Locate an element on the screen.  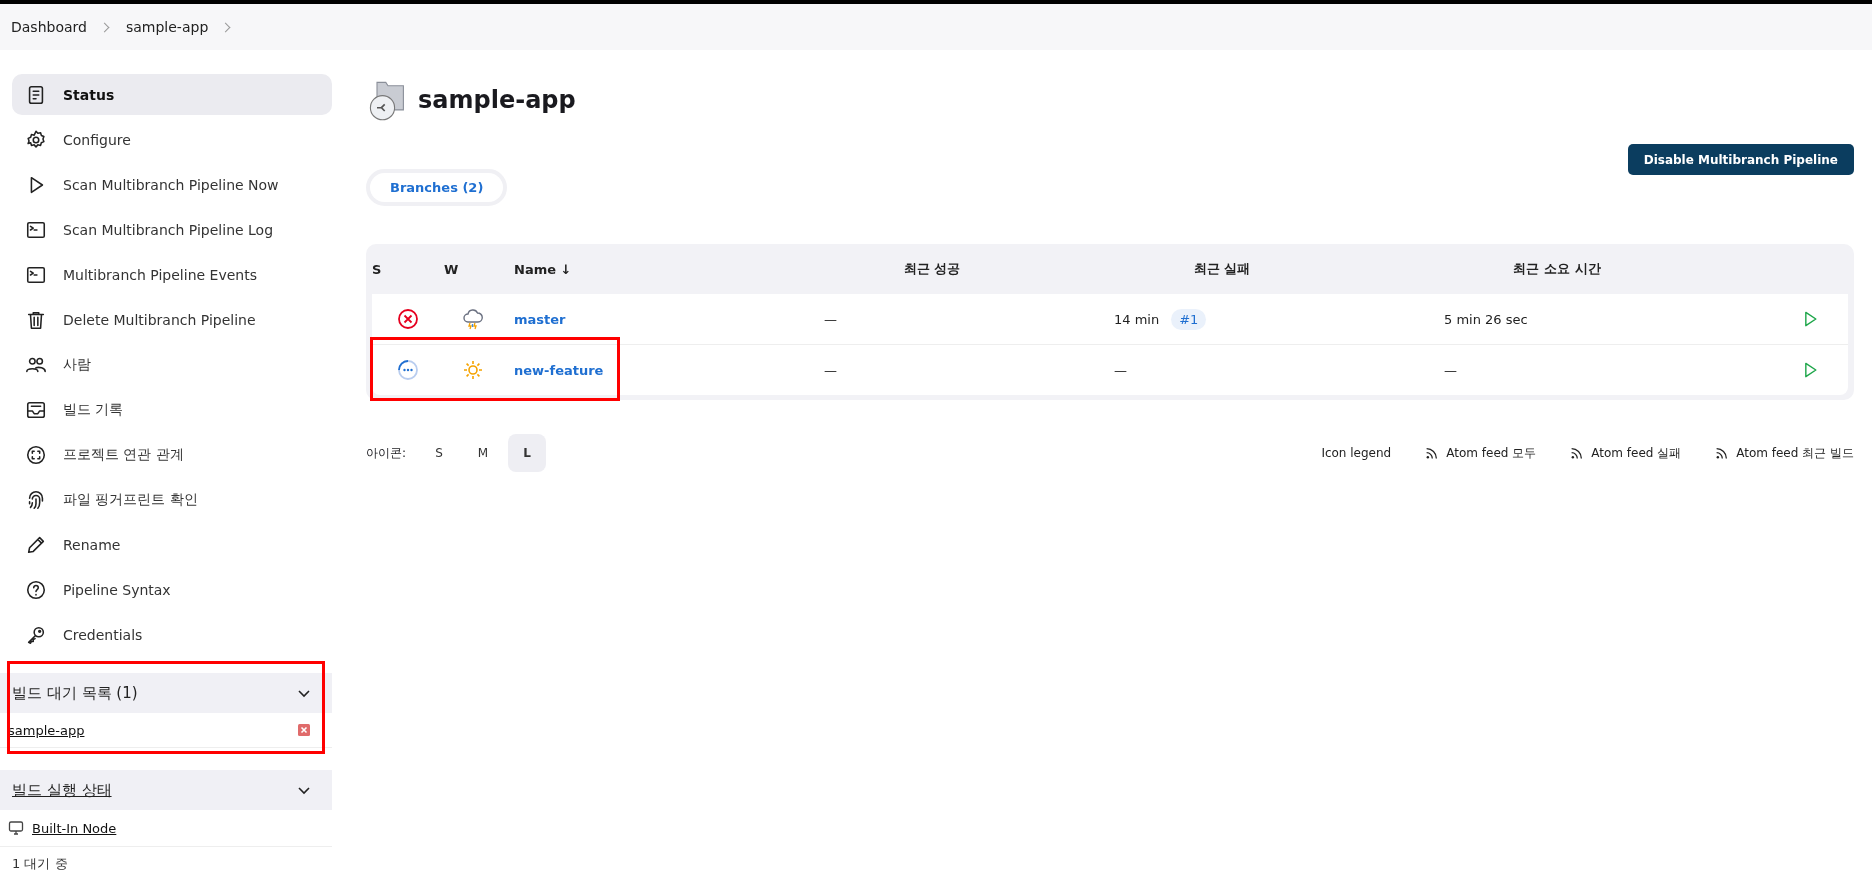
column-header: 최근 소요 시간 is located at coordinates (1557, 269).